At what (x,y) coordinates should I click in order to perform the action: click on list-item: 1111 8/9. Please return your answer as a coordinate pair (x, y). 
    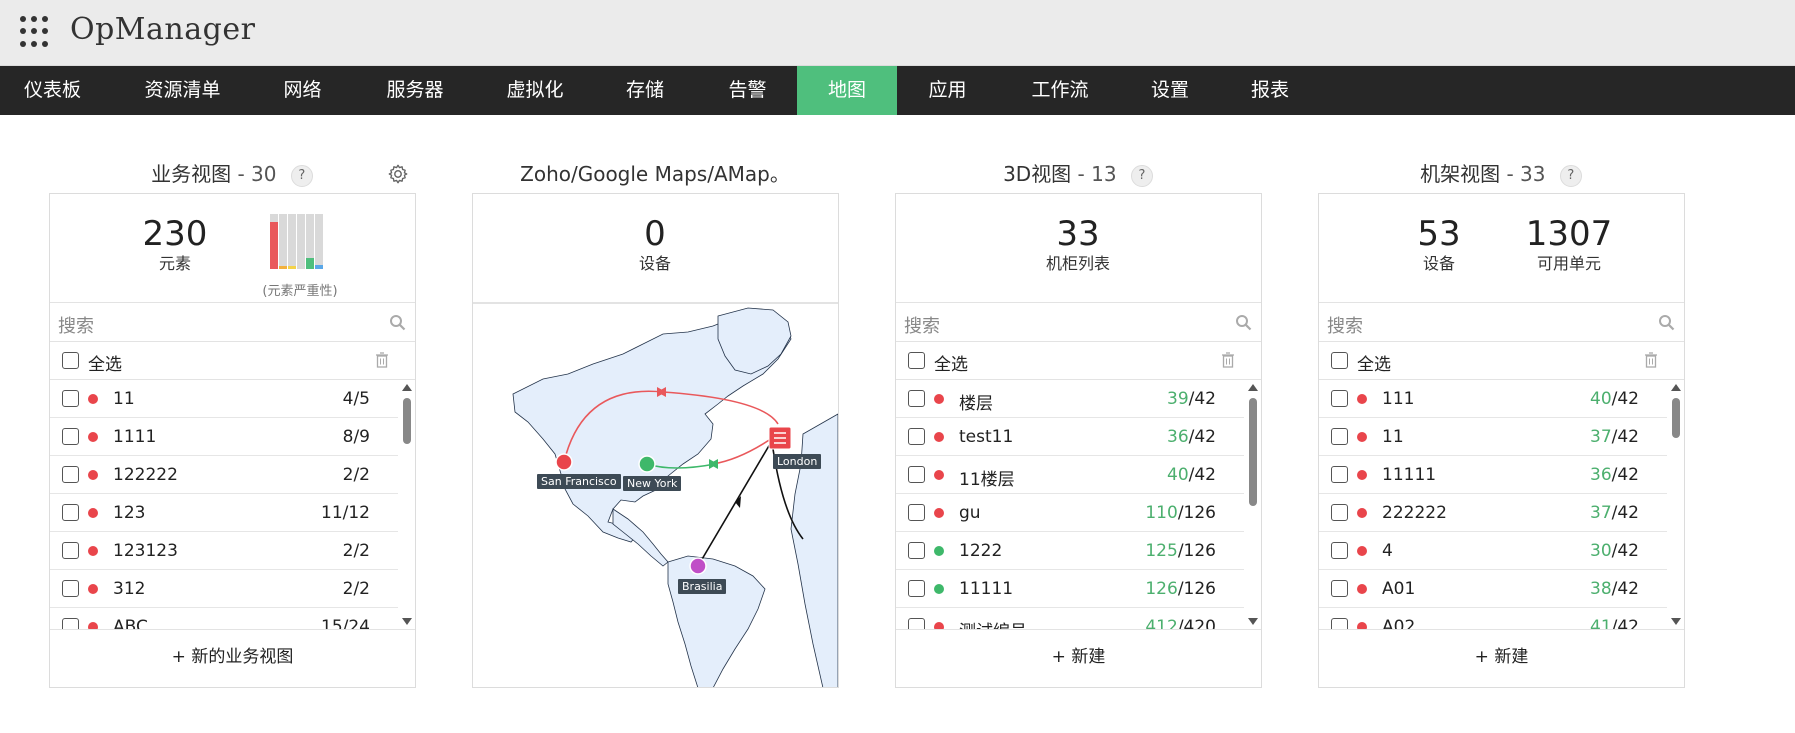
    Looking at the image, I should click on (224, 437).